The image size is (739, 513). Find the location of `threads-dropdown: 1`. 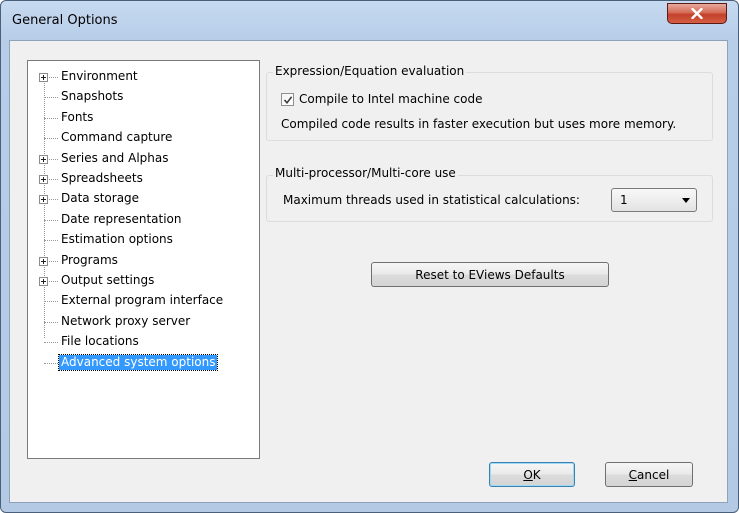

threads-dropdown: 1 is located at coordinates (654, 200).